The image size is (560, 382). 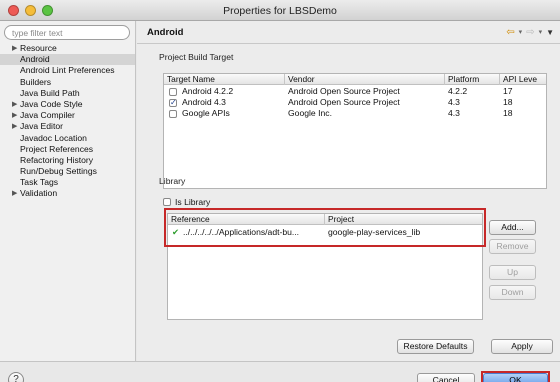 I want to click on tree-item-task-tags: Task Tags, so click(x=67, y=182).